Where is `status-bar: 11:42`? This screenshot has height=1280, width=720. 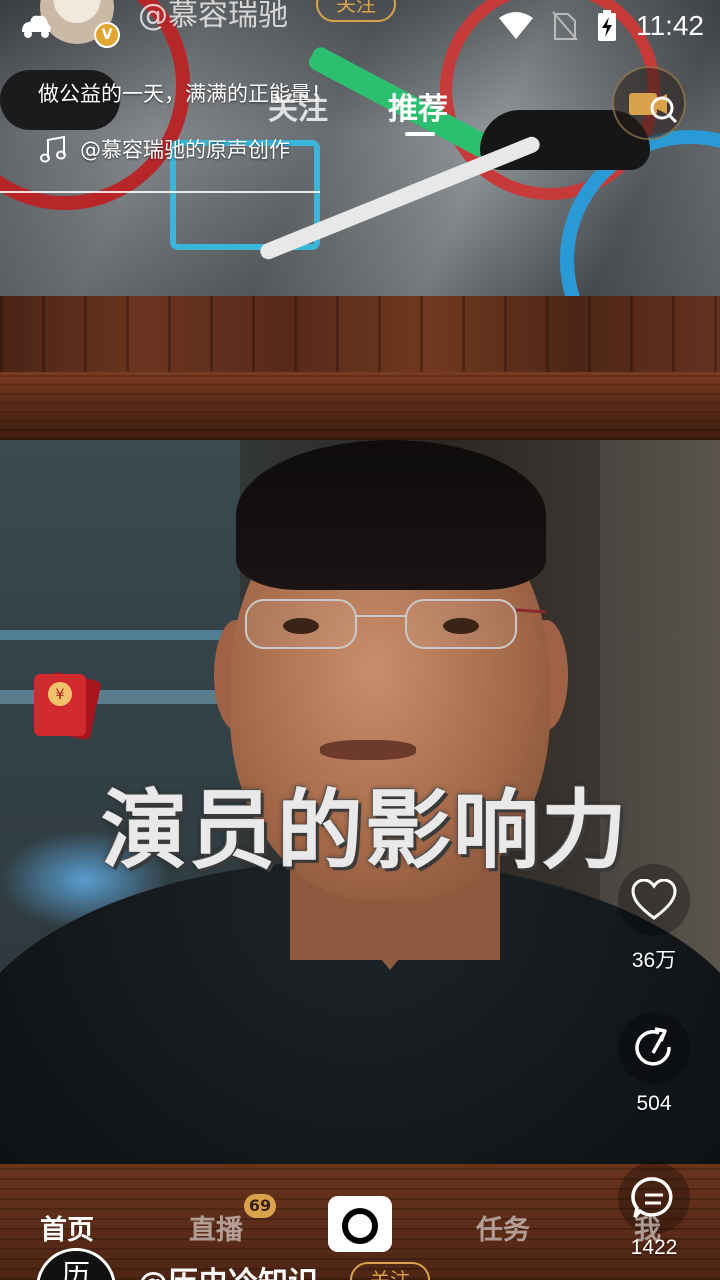 status-bar: 11:42 is located at coordinates (360, 26).